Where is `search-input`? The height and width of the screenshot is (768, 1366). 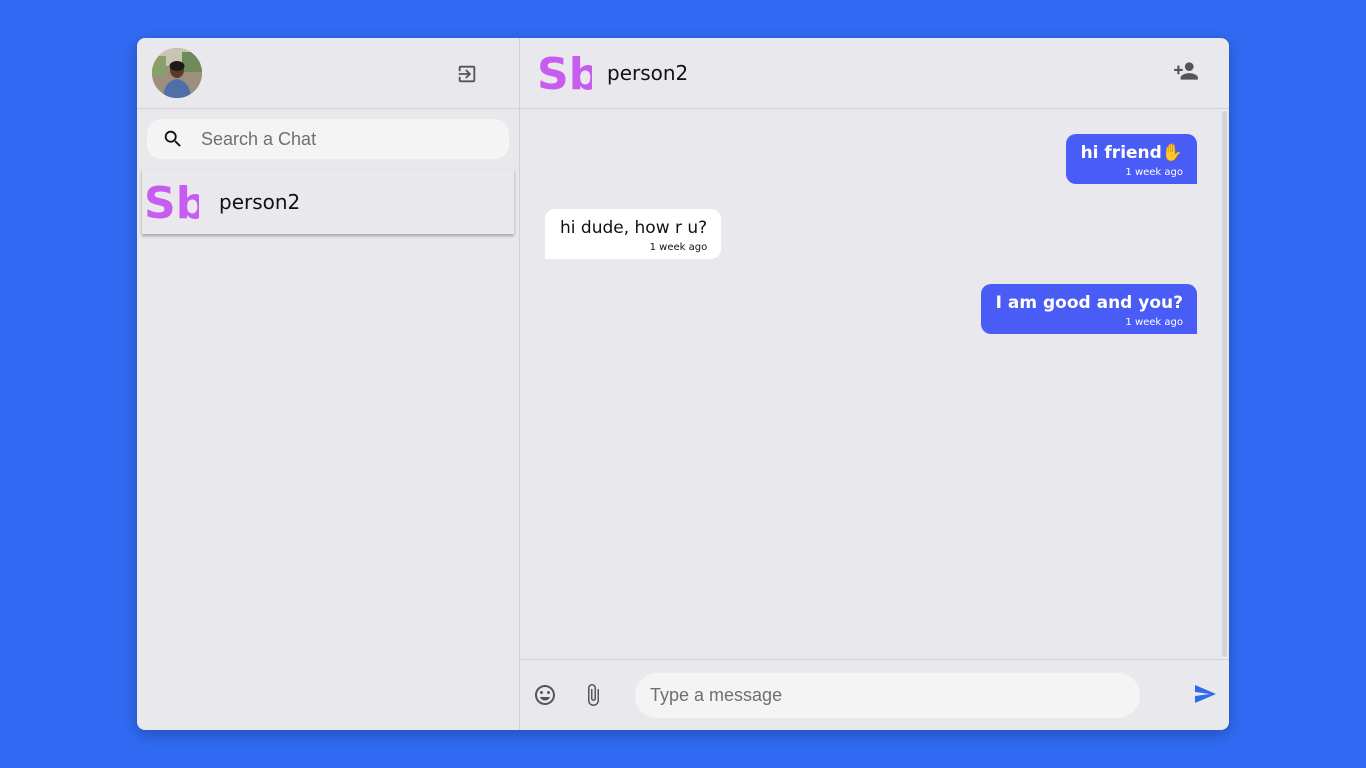 search-input is located at coordinates (346, 139).